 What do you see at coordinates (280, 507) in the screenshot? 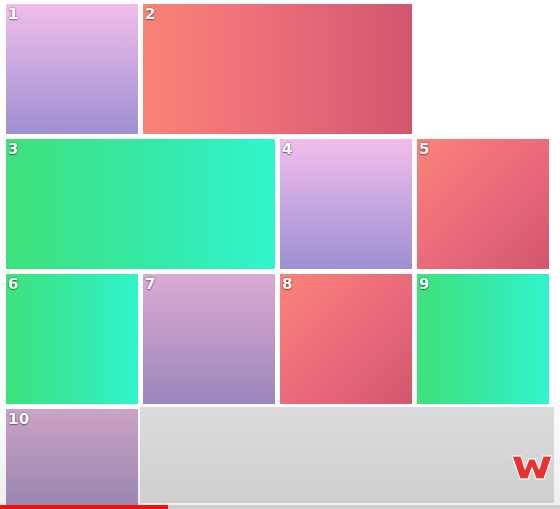
I see `video-progress-bar` at bounding box center [280, 507].